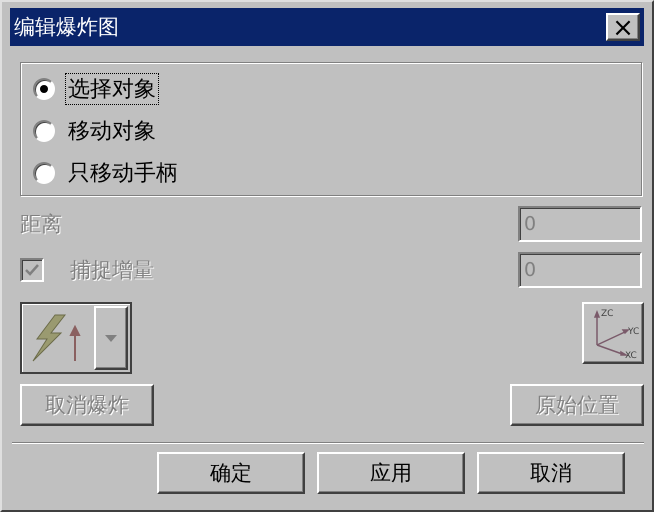 The width and height of the screenshot is (654, 512). Describe the element at coordinates (631, 355) in the screenshot. I see `axis-label: XC` at that location.